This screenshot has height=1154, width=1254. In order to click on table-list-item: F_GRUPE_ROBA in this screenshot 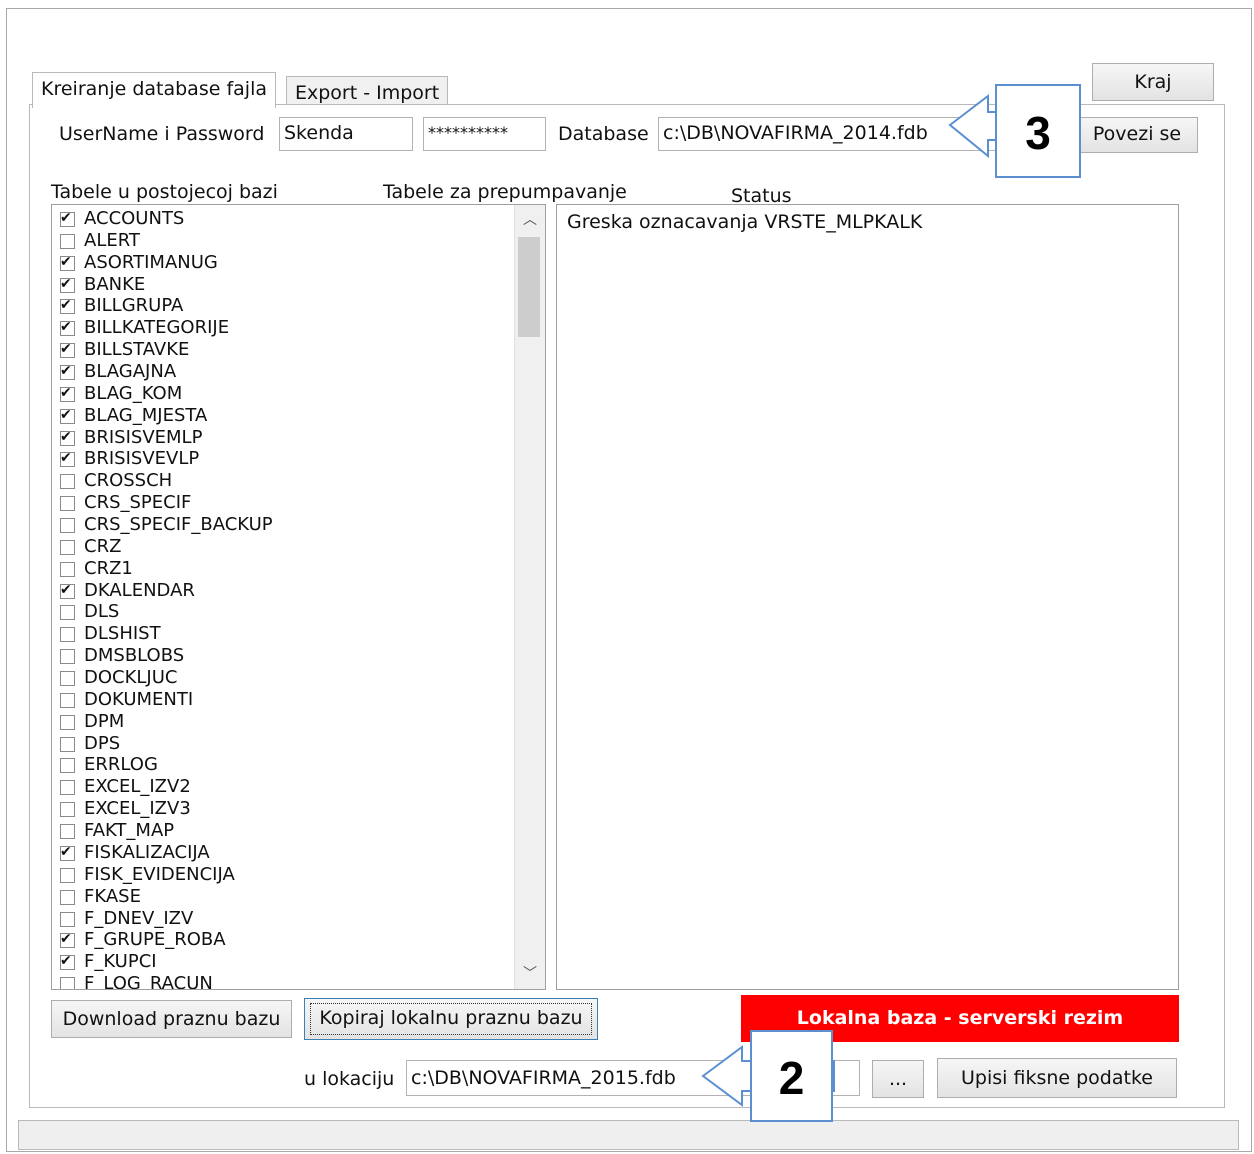, I will do `click(286, 940)`.